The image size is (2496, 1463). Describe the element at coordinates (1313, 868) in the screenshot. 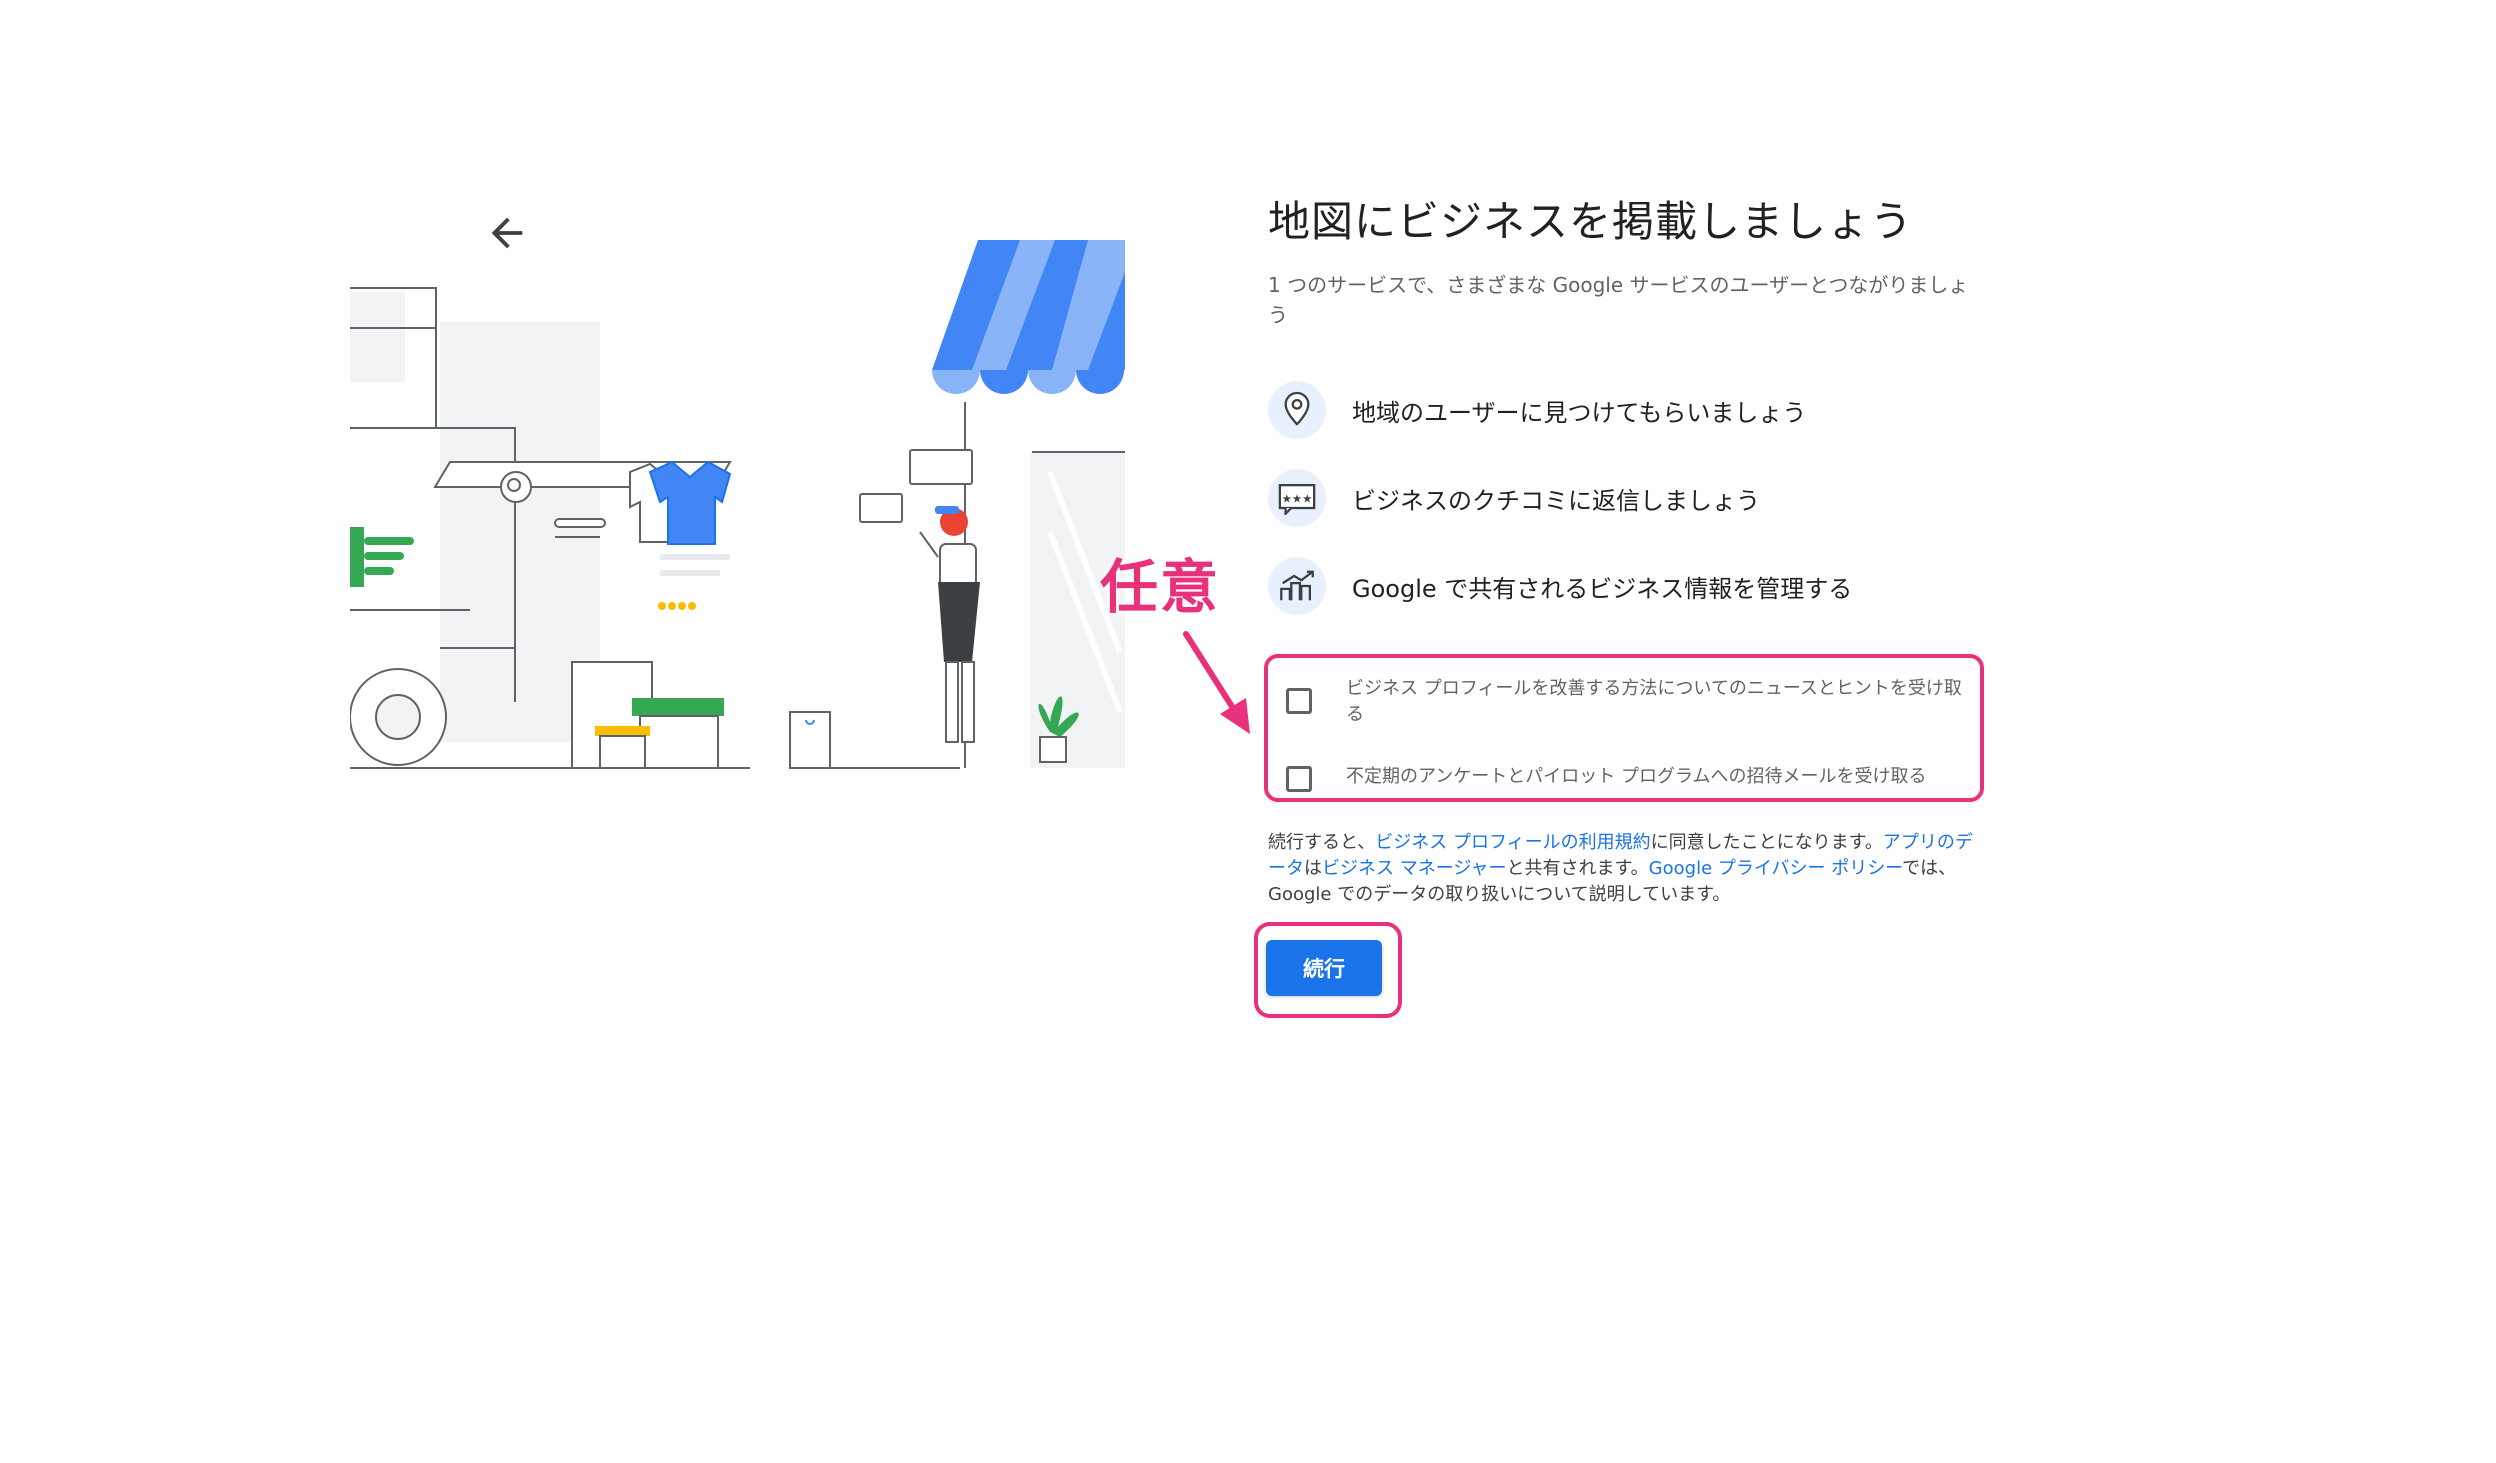

I see `legal-text: は` at that location.